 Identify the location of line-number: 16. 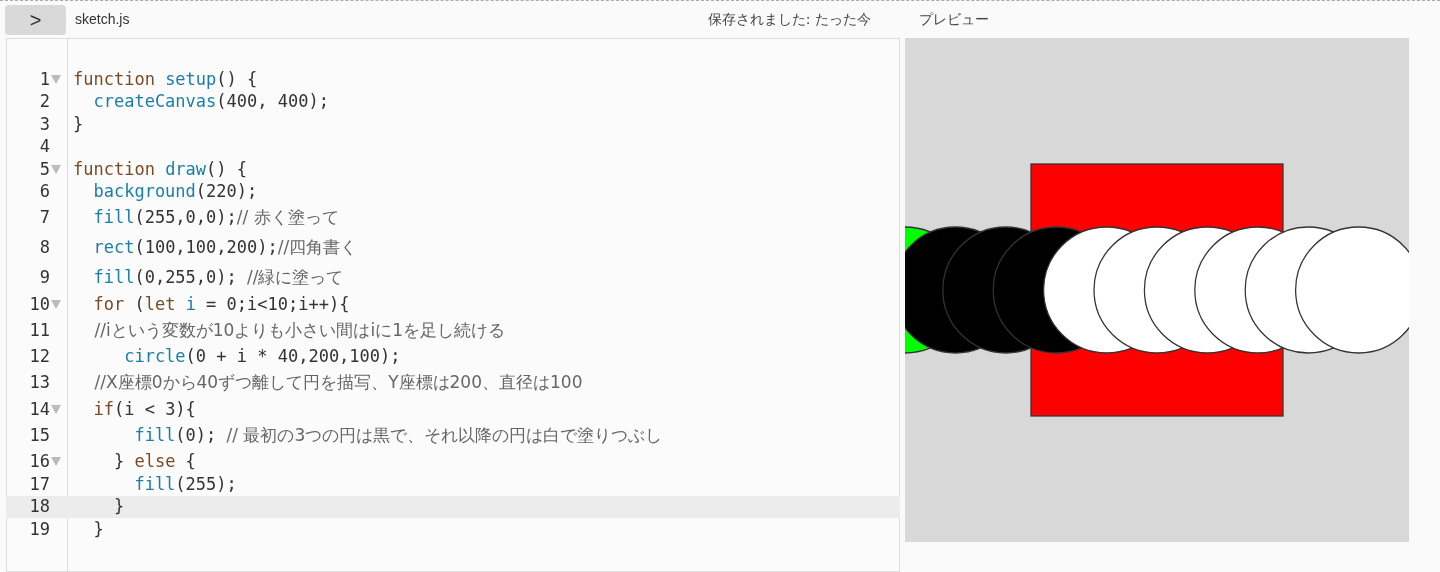
(39, 461).